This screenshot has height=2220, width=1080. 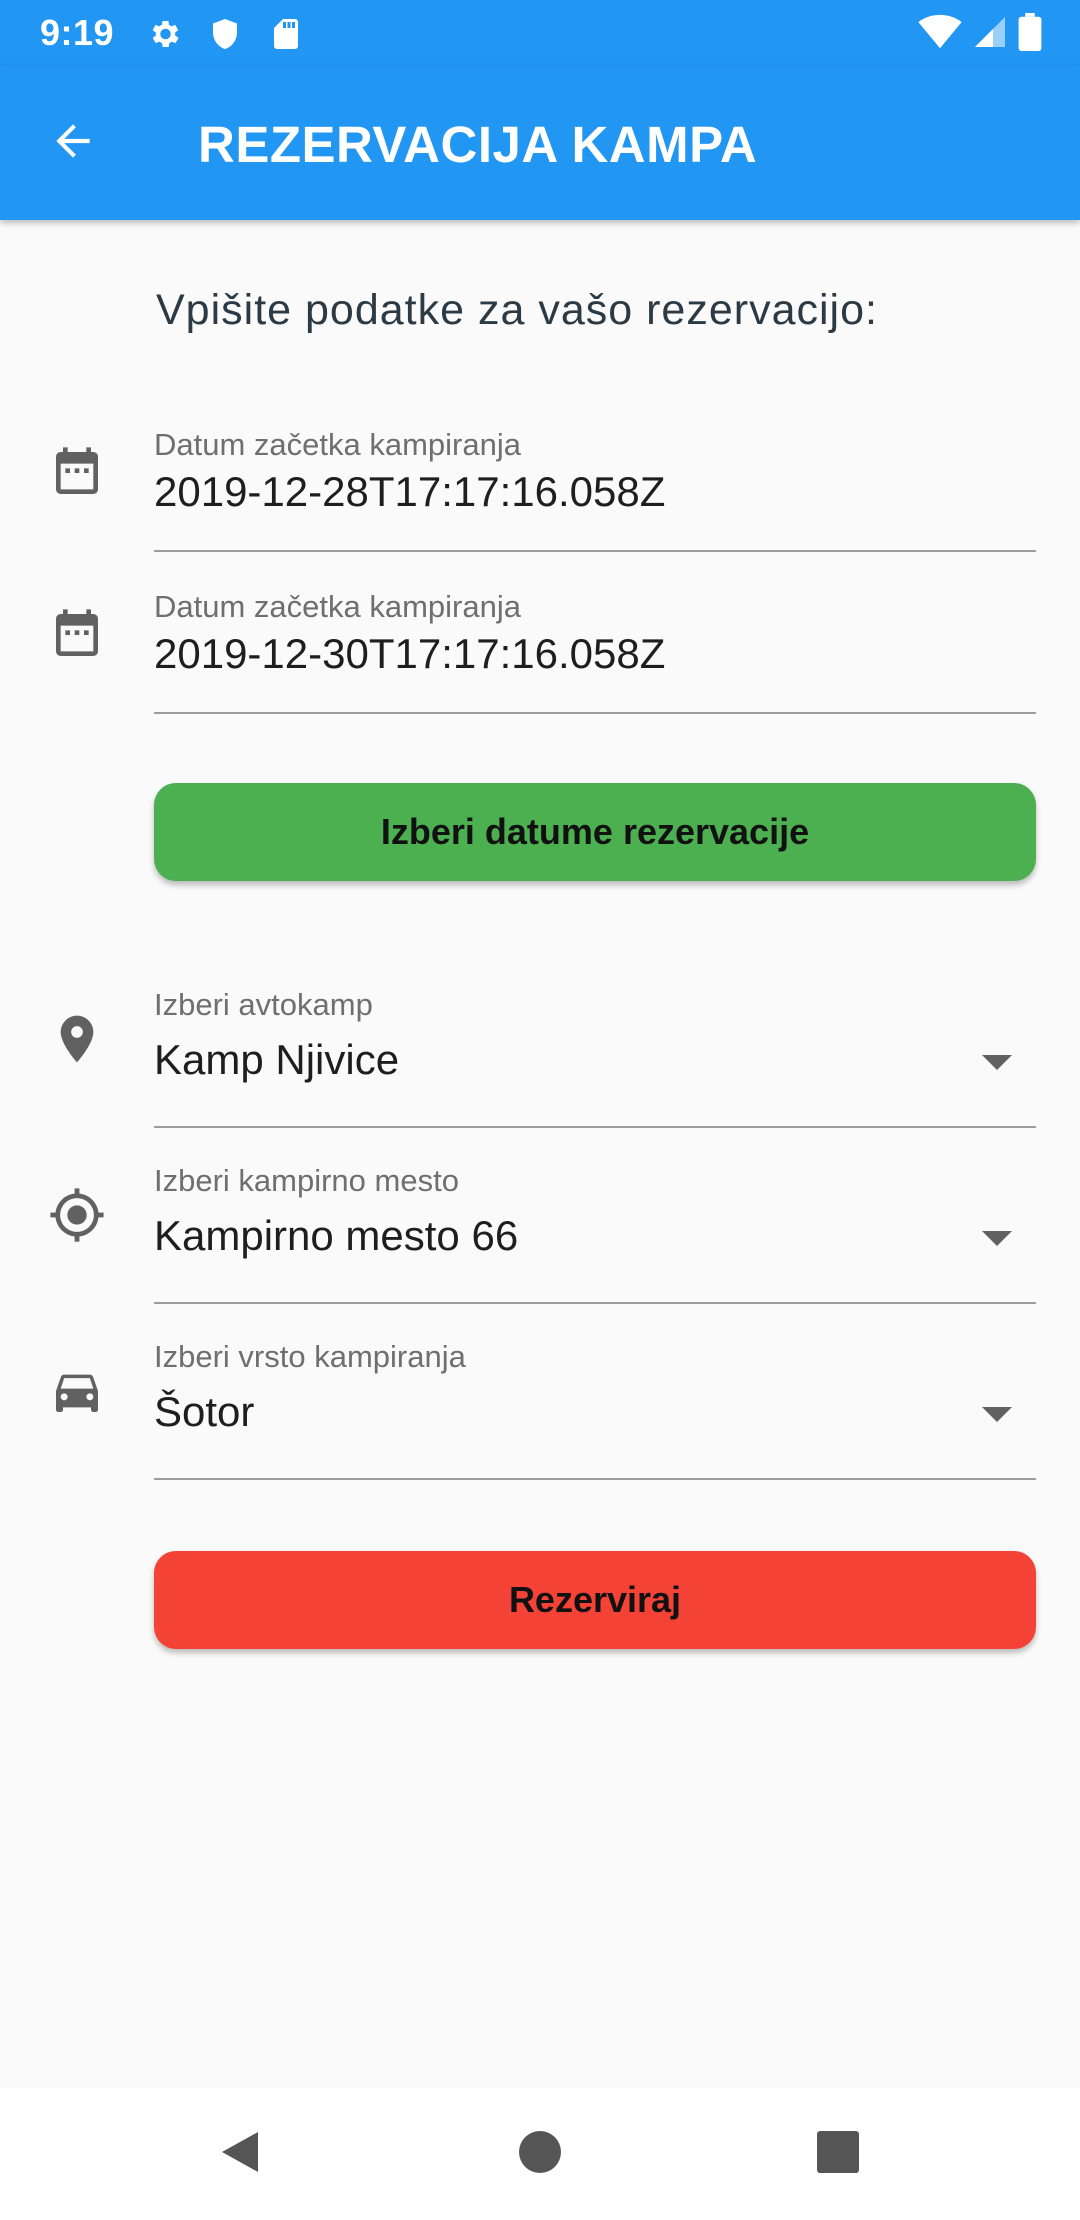 What do you see at coordinates (409, 654) in the screenshot?
I see `end-date-value: 2019-12-30T17:17:16.058Z` at bounding box center [409, 654].